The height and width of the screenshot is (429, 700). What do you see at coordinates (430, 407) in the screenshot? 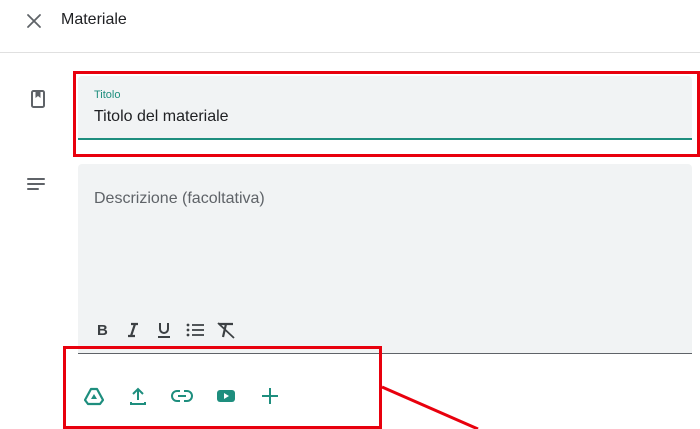
I see `annotation-arrow` at bounding box center [430, 407].